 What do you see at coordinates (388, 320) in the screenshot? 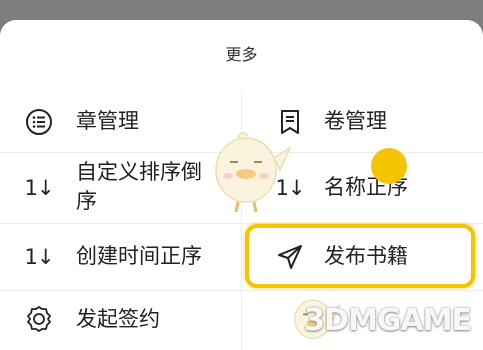
I see `watermark-text: 3DMGAME` at bounding box center [388, 320].